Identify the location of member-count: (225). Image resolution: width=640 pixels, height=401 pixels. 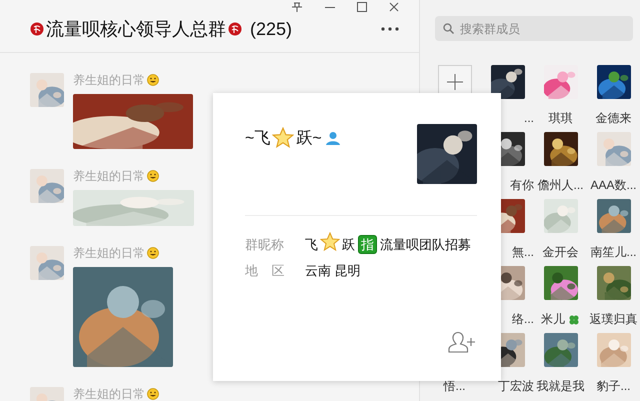
(271, 29).